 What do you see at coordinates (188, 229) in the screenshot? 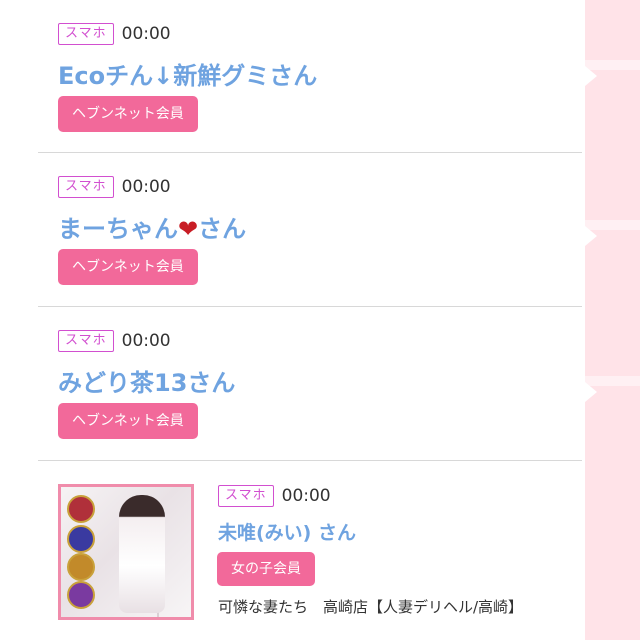
I see `heart-icon: ❤` at bounding box center [188, 229].